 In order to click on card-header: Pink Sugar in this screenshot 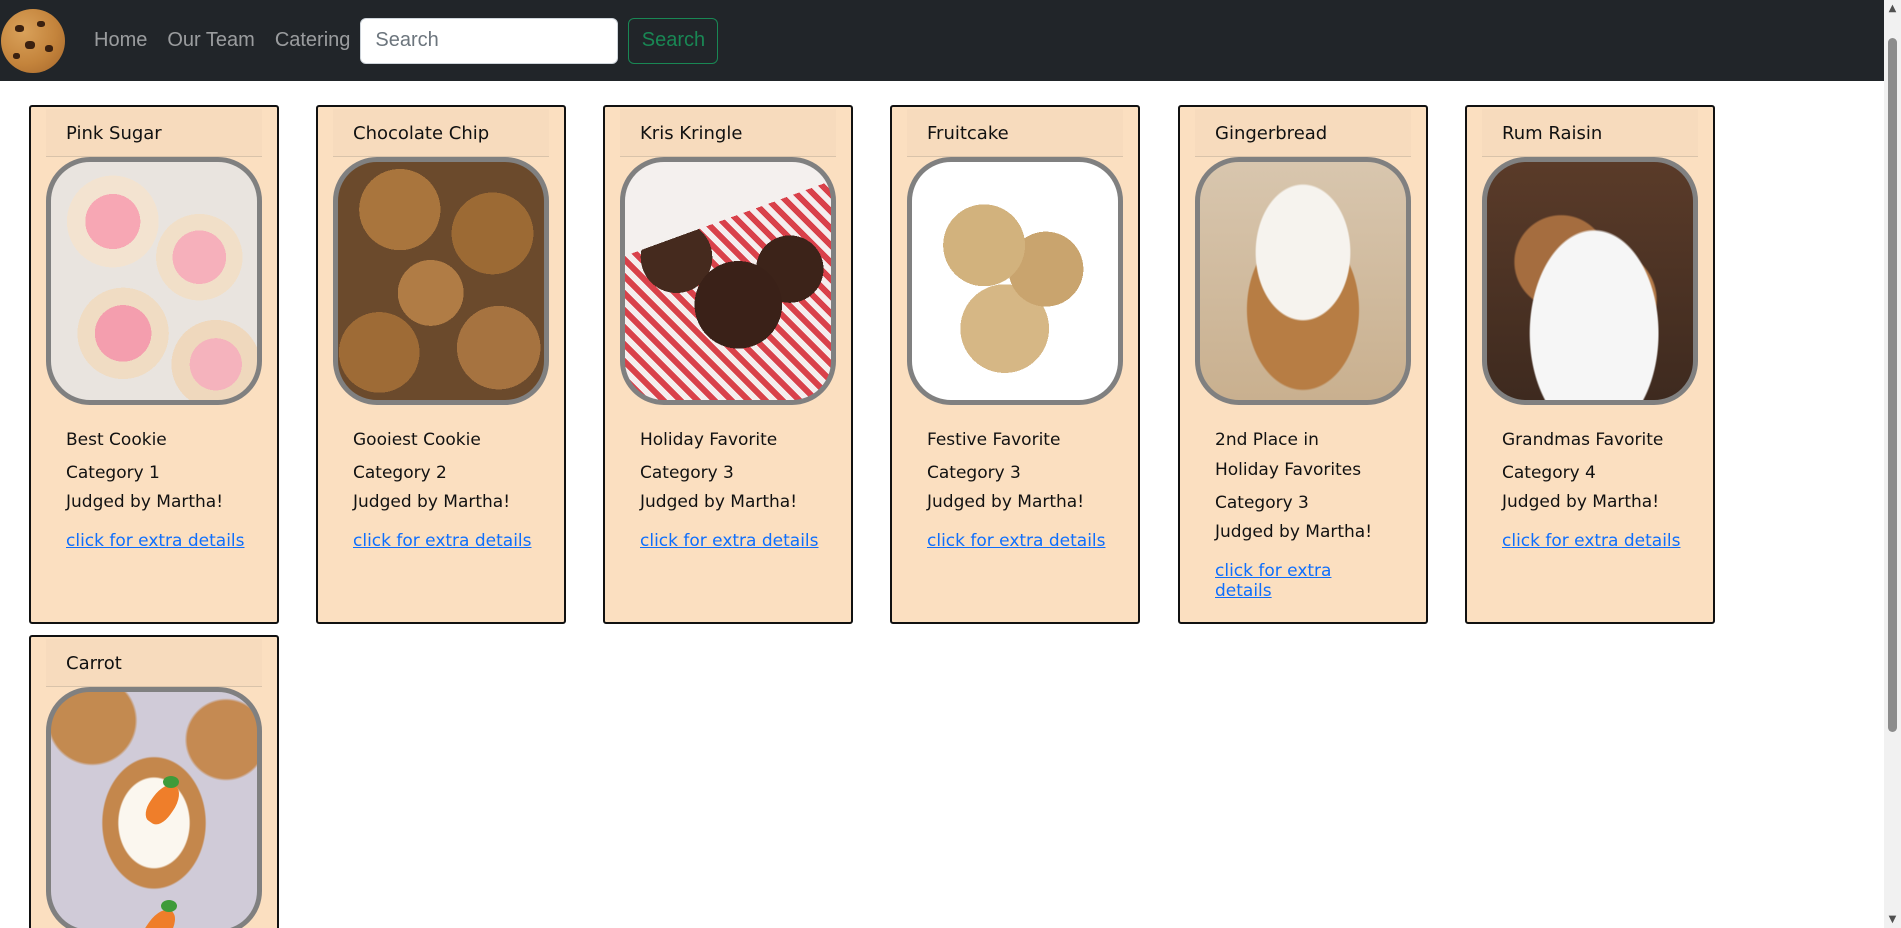, I will do `click(154, 133)`.